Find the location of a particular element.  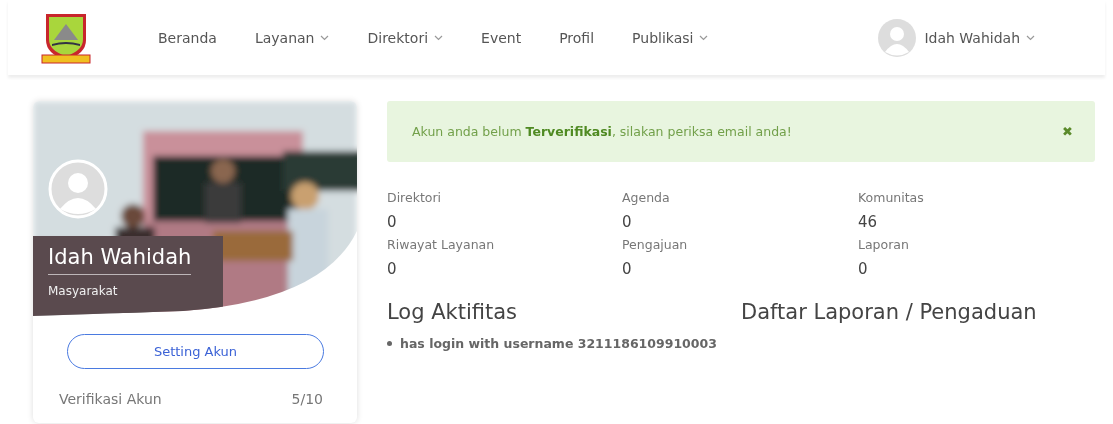

stat-value: 46 is located at coordinates (868, 222).